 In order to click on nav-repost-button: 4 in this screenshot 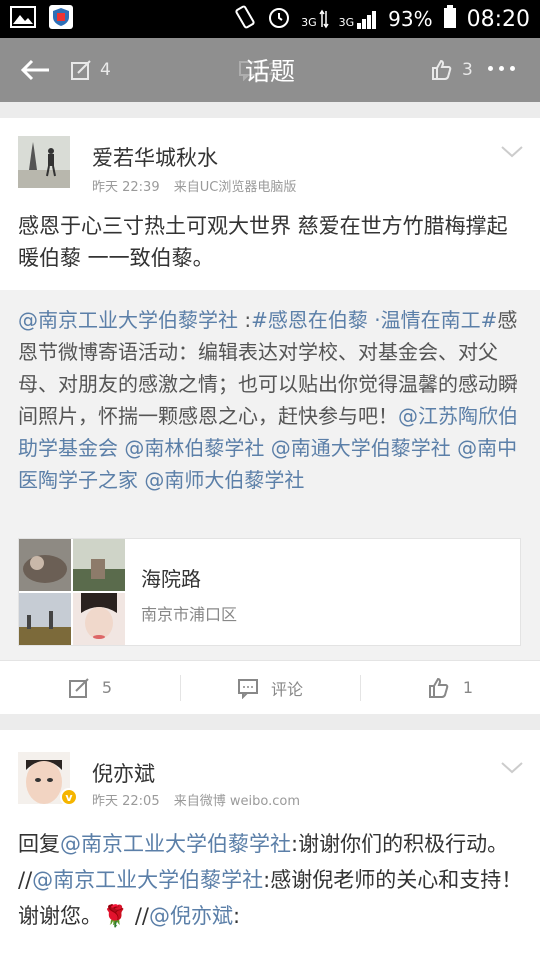, I will do `click(90, 70)`.